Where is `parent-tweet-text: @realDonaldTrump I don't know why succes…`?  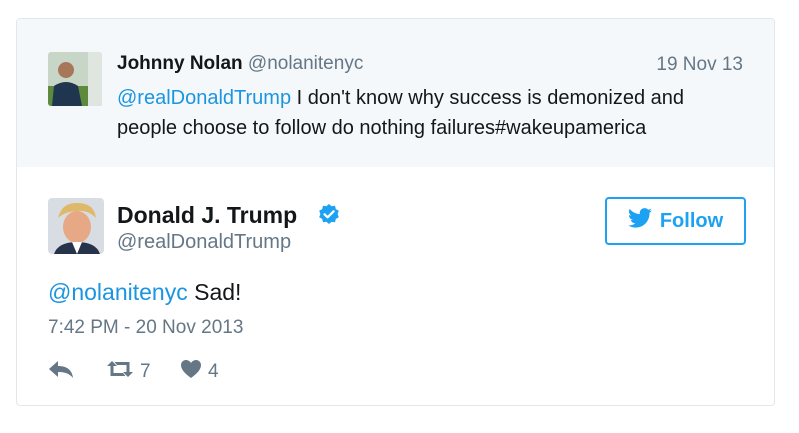
parent-tweet-text: @realDonaldTrump I don't know why succes… is located at coordinates (432, 113).